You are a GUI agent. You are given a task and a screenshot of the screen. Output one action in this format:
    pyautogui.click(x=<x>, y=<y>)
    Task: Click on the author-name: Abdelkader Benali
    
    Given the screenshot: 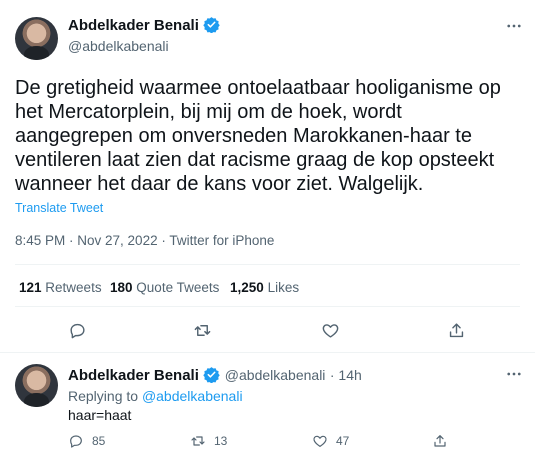 What is the action you would take?
    pyautogui.click(x=144, y=25)
    